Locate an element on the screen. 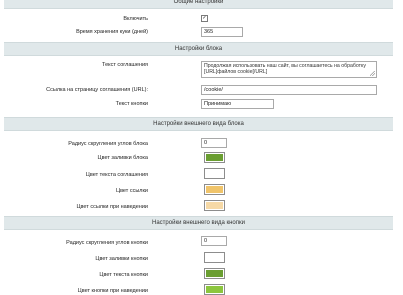  section-header-button-appearance: Настройки внешнего вида кнопки is located at coordinates (198, 223).